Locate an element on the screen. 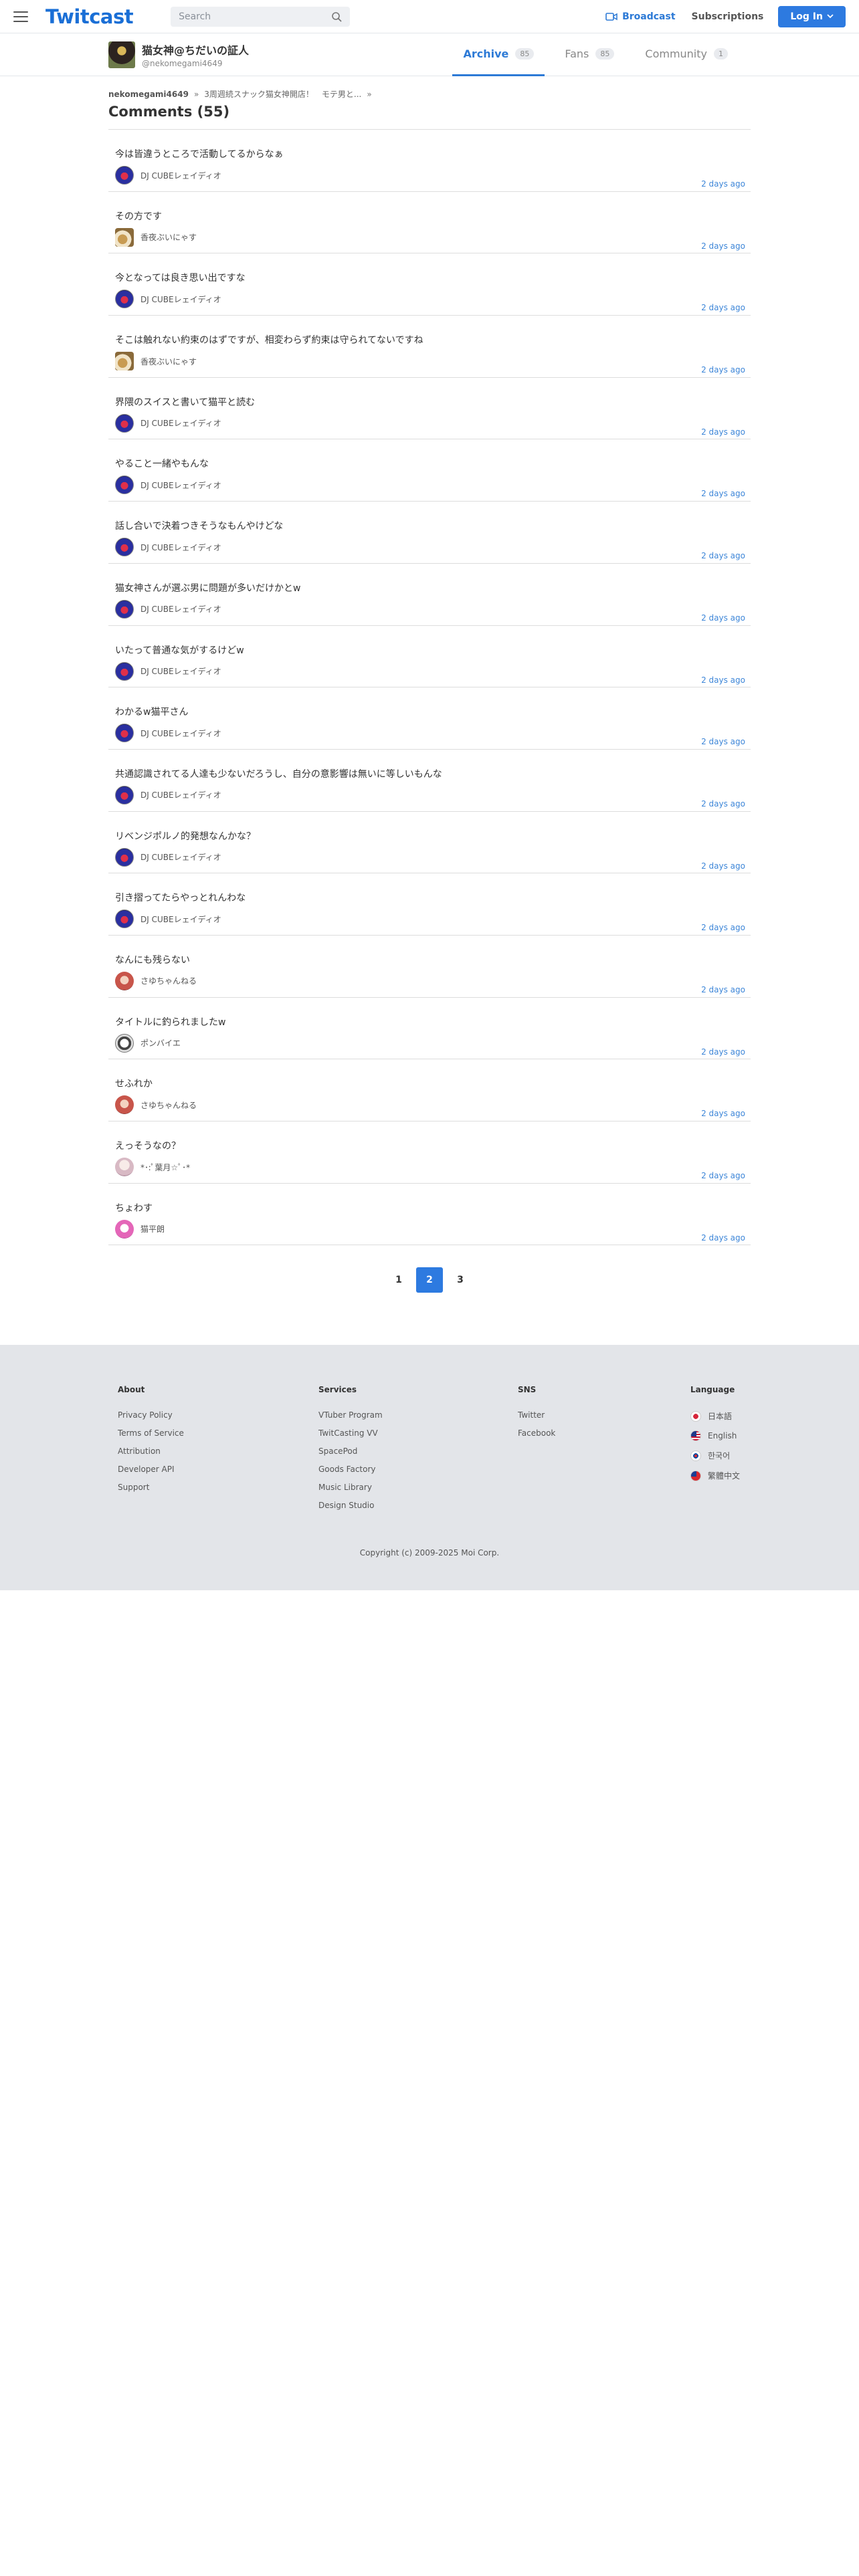 The image size is (859, 2576). subscriptions-link: Subscriptions is located at coordinates (728, 16).